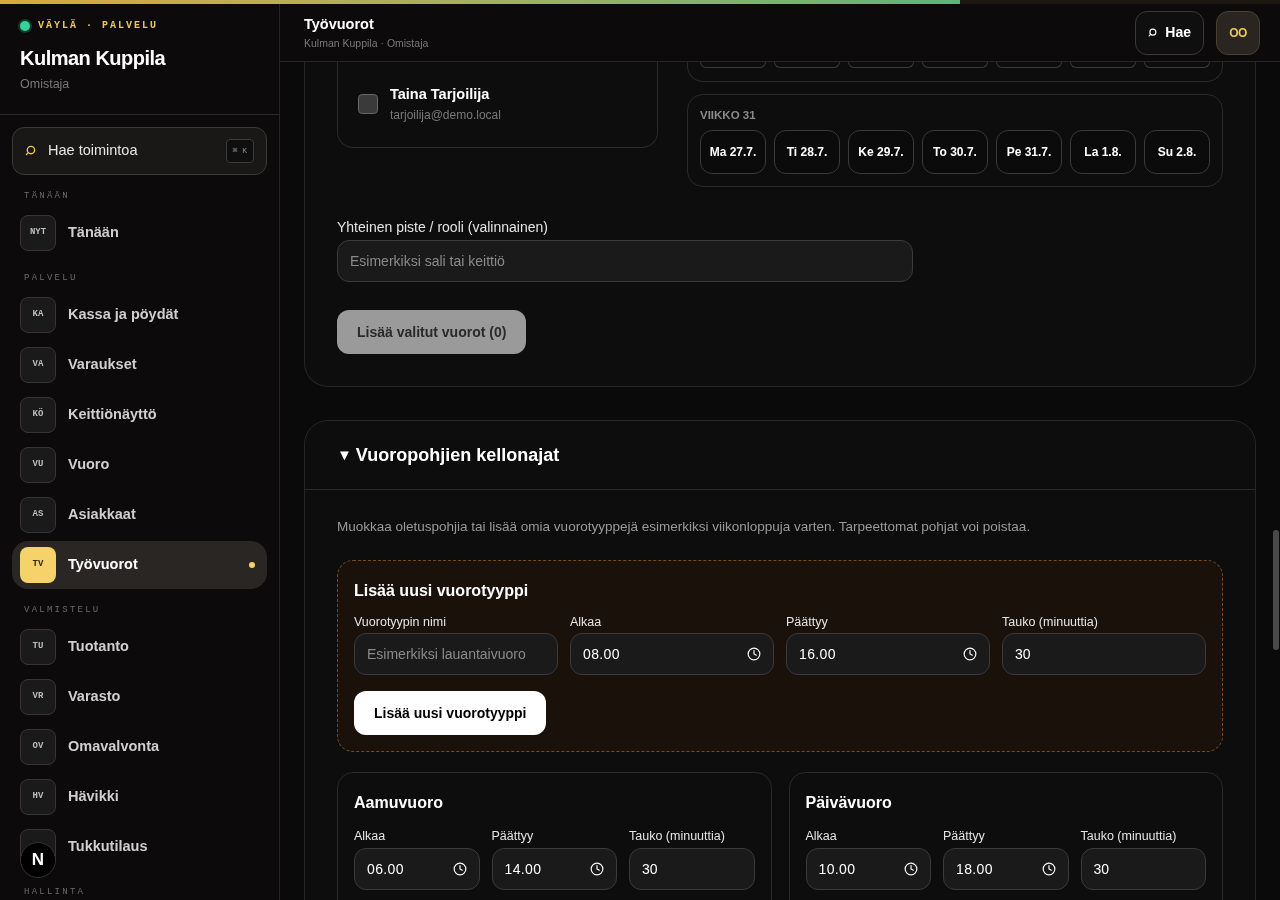  Describe the element at coordinates (368, 103) in the screenshot. I see `employee-checkbox` at that location.